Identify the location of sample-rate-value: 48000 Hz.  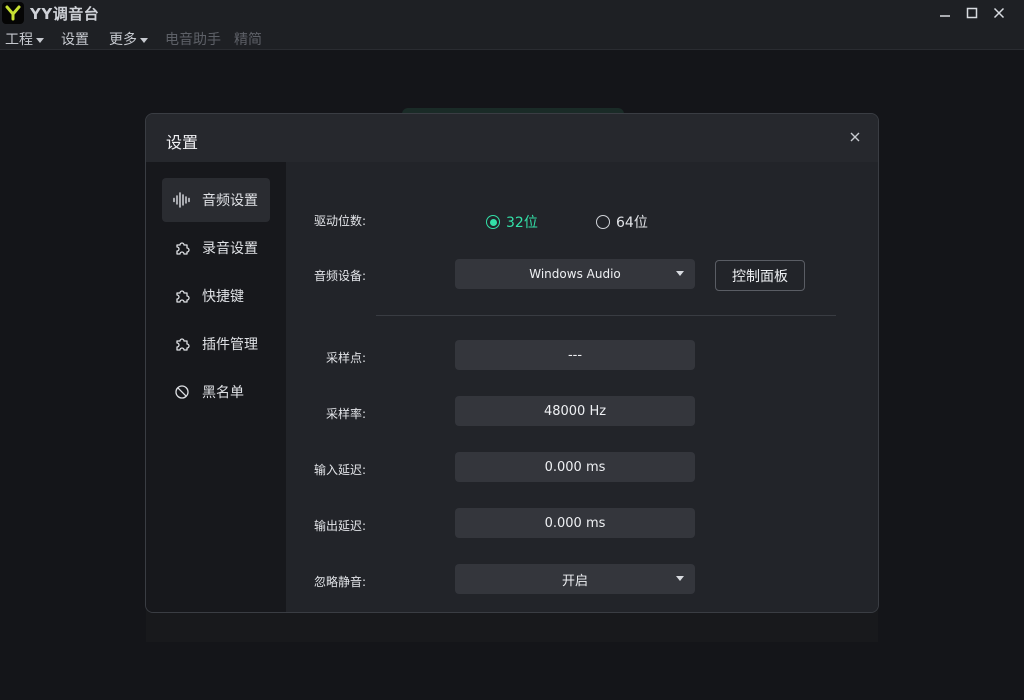
(575, 411).